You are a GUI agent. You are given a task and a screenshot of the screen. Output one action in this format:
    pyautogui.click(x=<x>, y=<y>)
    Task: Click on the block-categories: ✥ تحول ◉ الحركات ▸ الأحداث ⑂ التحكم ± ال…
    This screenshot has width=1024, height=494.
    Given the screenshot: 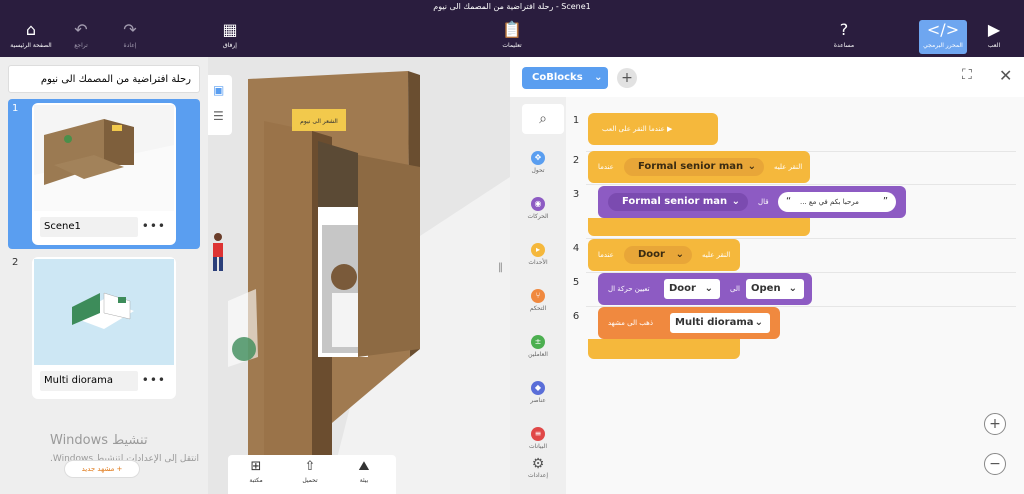 What is the action you would take?
    pyautogui.click(x=538, y=295)
    